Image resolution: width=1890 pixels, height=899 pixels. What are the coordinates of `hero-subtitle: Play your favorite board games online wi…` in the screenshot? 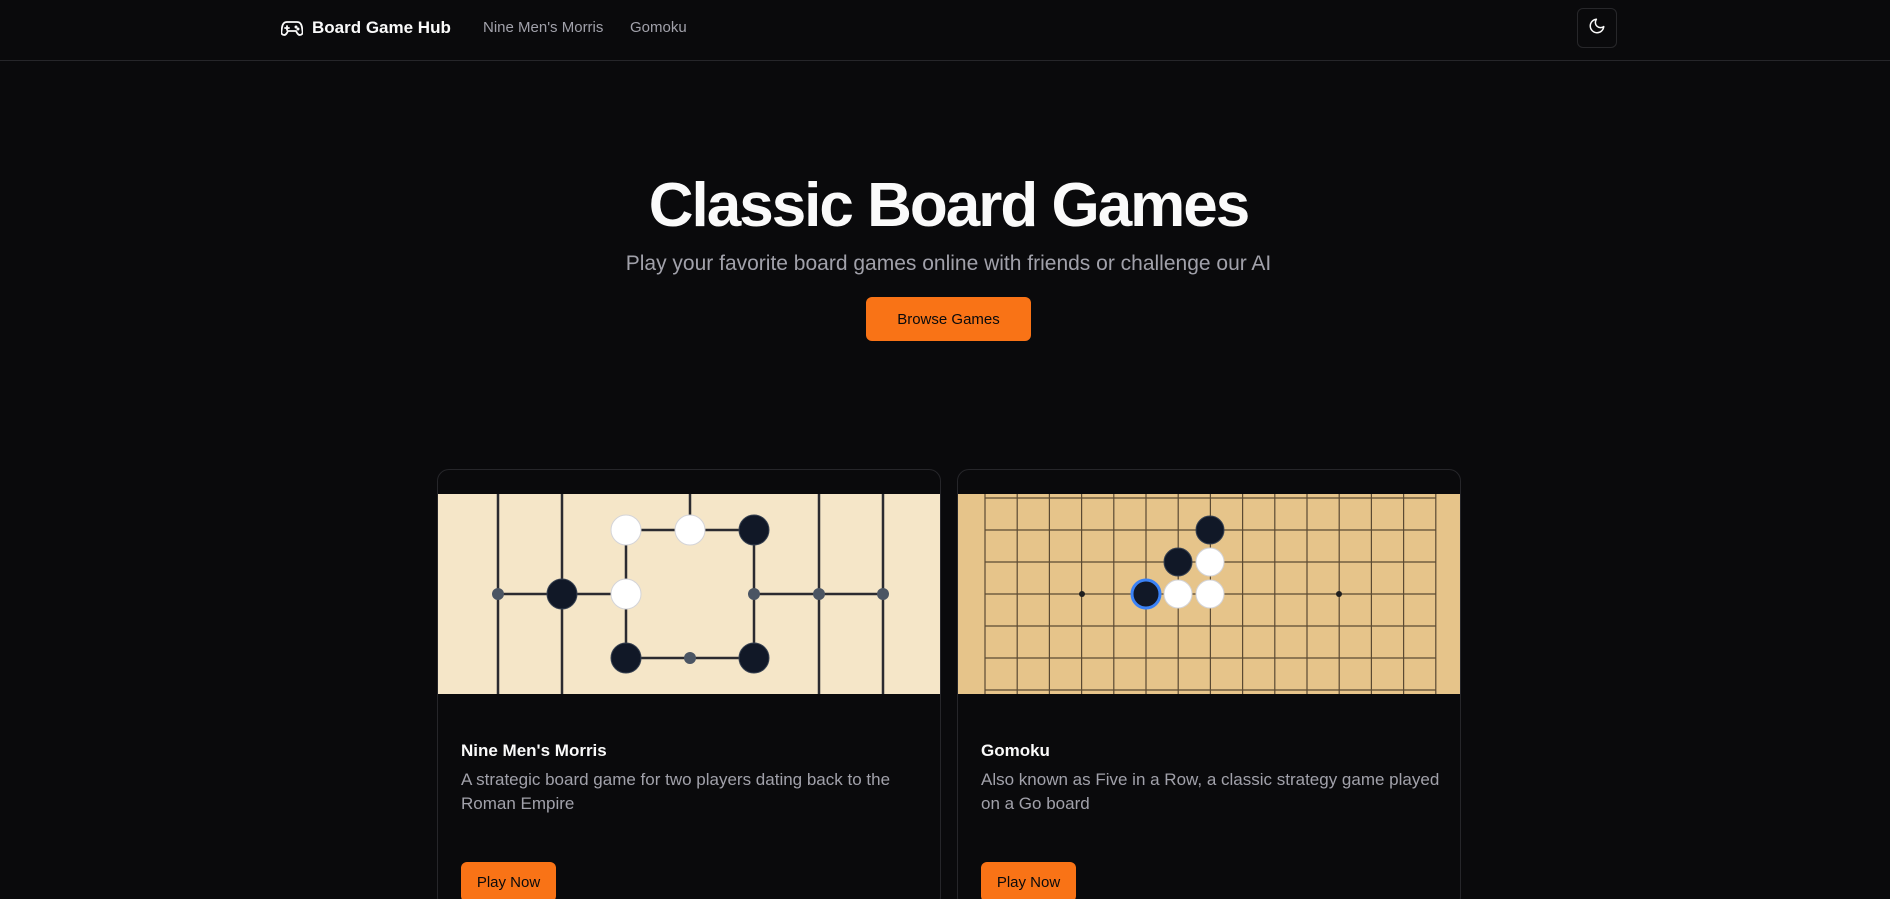 It's located at (948, 263).